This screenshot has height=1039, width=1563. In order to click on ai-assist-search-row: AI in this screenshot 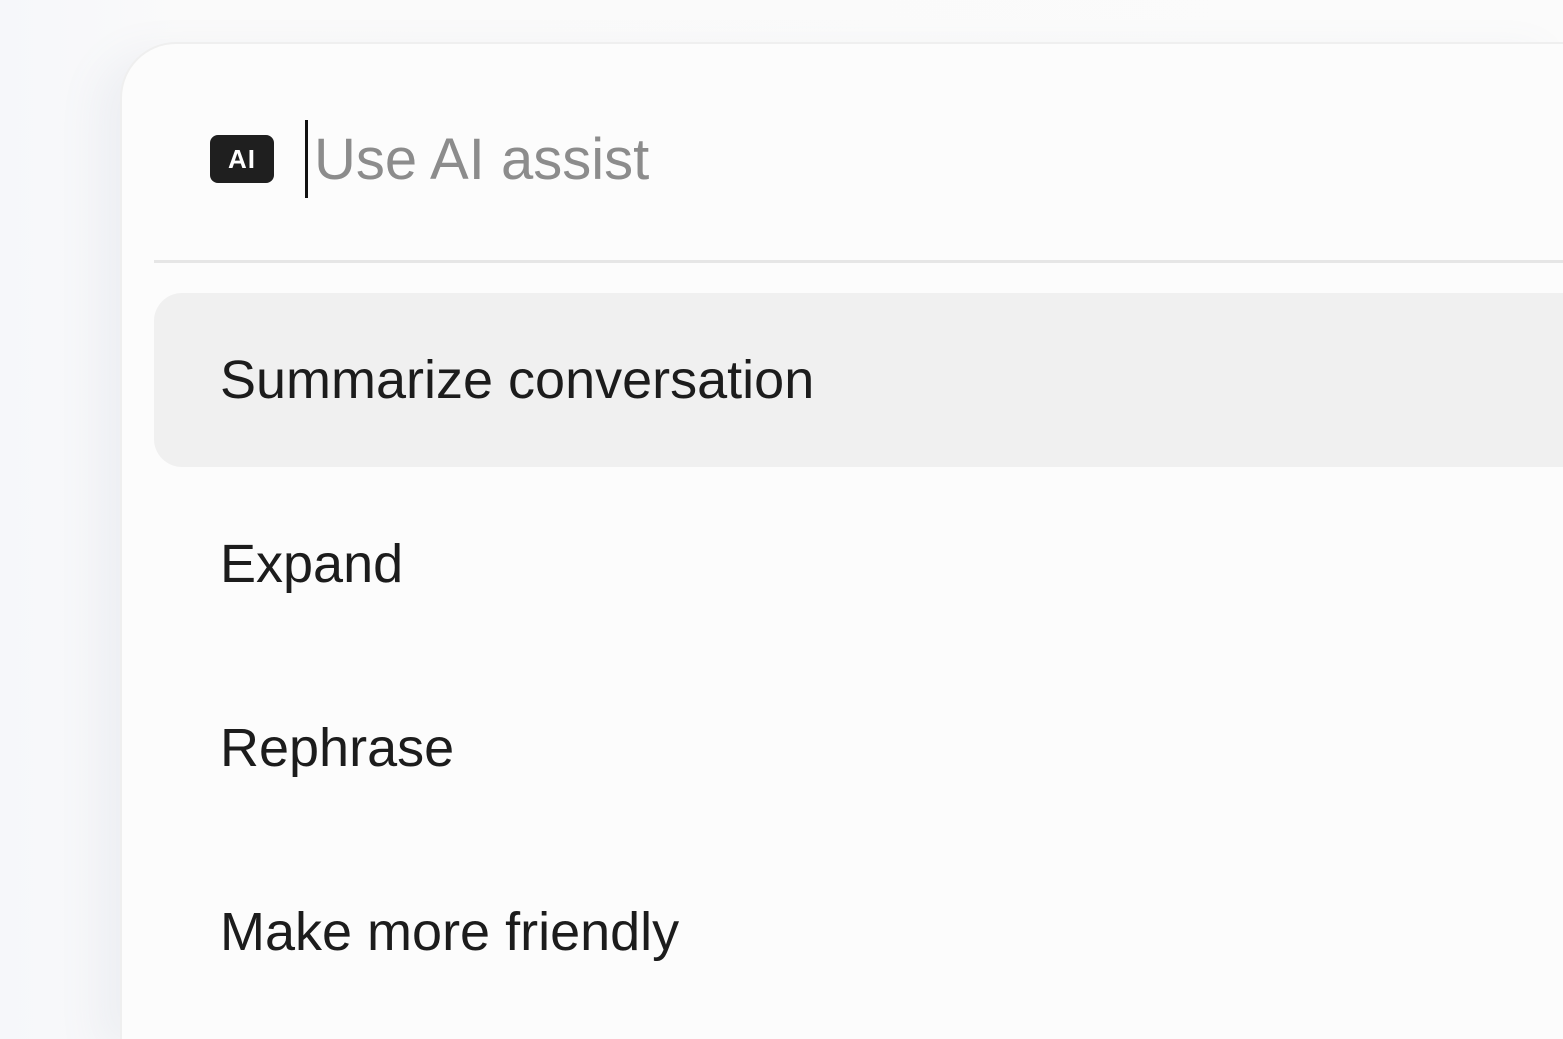, I will do `click(860, 159)`.